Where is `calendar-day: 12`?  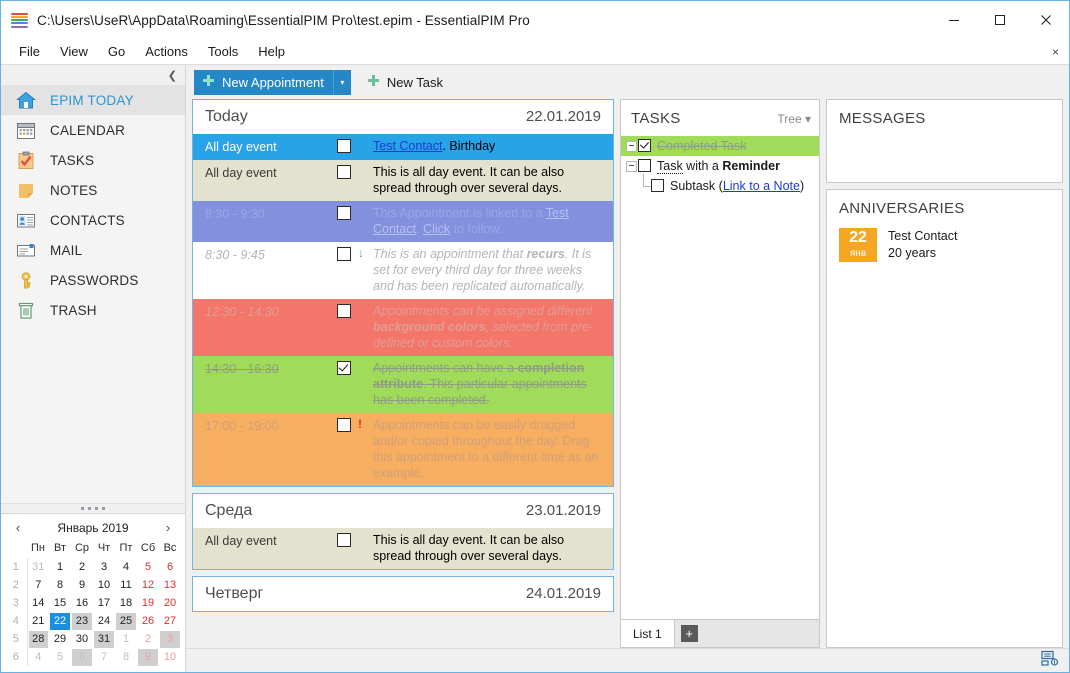 calendar-day: 12 is located at coordinates (148, 585).